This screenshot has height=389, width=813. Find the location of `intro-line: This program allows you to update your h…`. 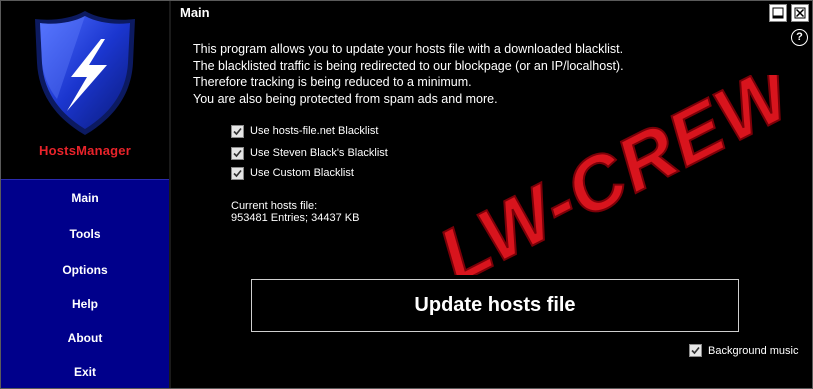

intro-line: This program allows you to update your h… is located at coordinates (408, 49).